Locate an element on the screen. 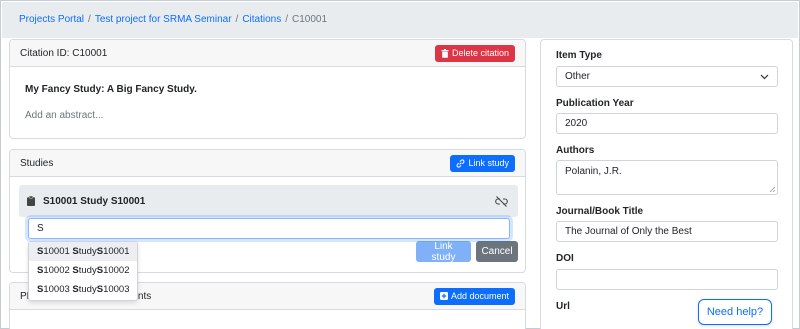  resize-handle-icon is located at coordinates (772, 189).